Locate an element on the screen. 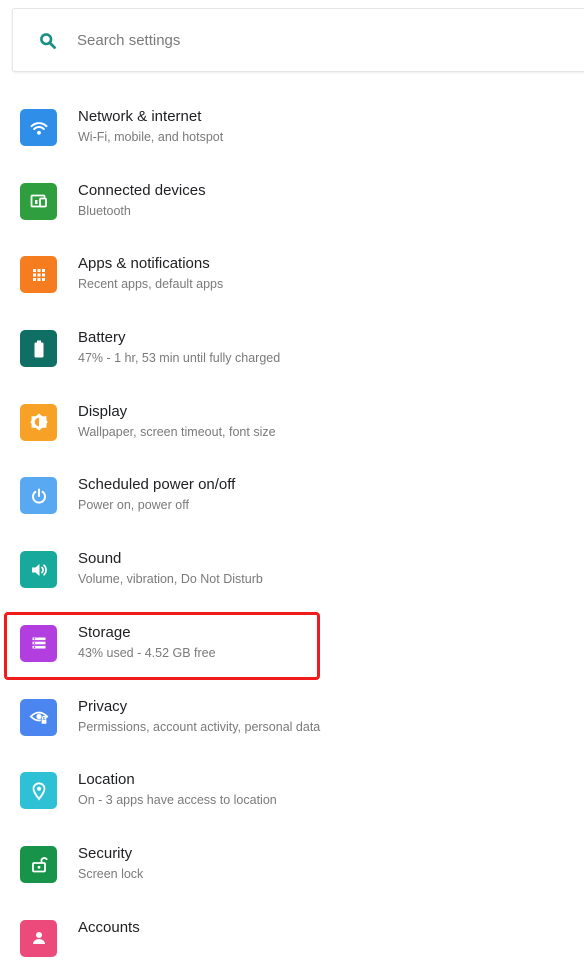 This screenshot has height=970, width=584. apps-icon is located at coordinates (38, 275).